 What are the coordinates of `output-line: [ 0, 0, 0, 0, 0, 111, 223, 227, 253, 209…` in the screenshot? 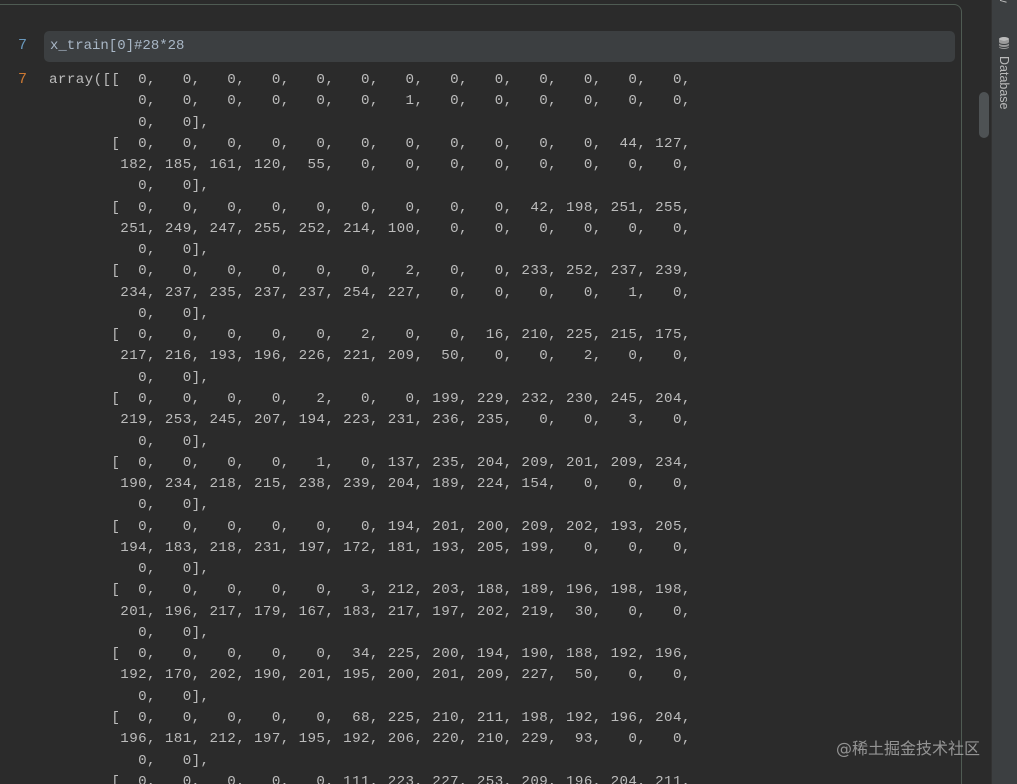 It's located at (370, 778).